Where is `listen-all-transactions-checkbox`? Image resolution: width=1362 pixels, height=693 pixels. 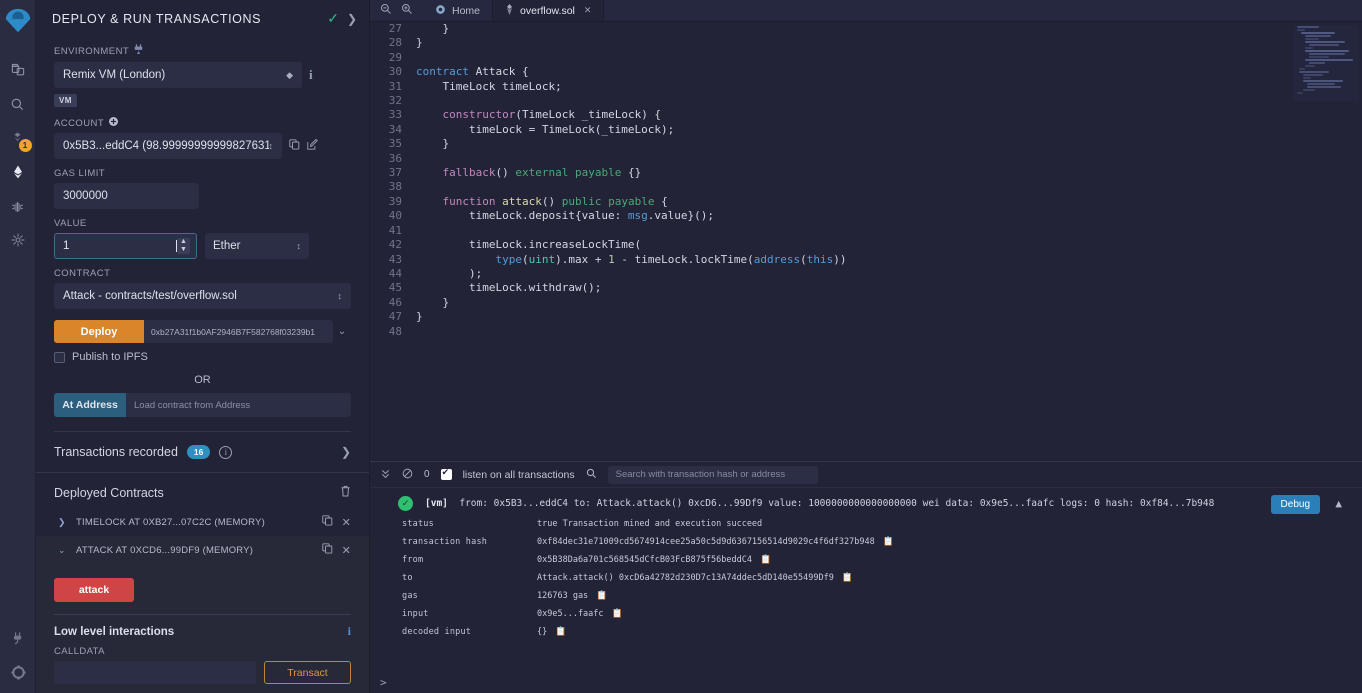
listen-all-transactions-checkbox is located at coordinates (446, 473).